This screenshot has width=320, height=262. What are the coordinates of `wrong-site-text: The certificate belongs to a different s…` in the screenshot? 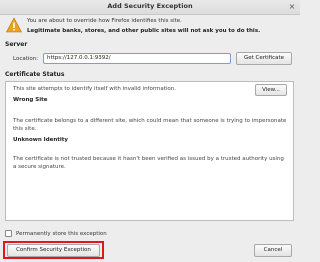 It's located at (150, 125).